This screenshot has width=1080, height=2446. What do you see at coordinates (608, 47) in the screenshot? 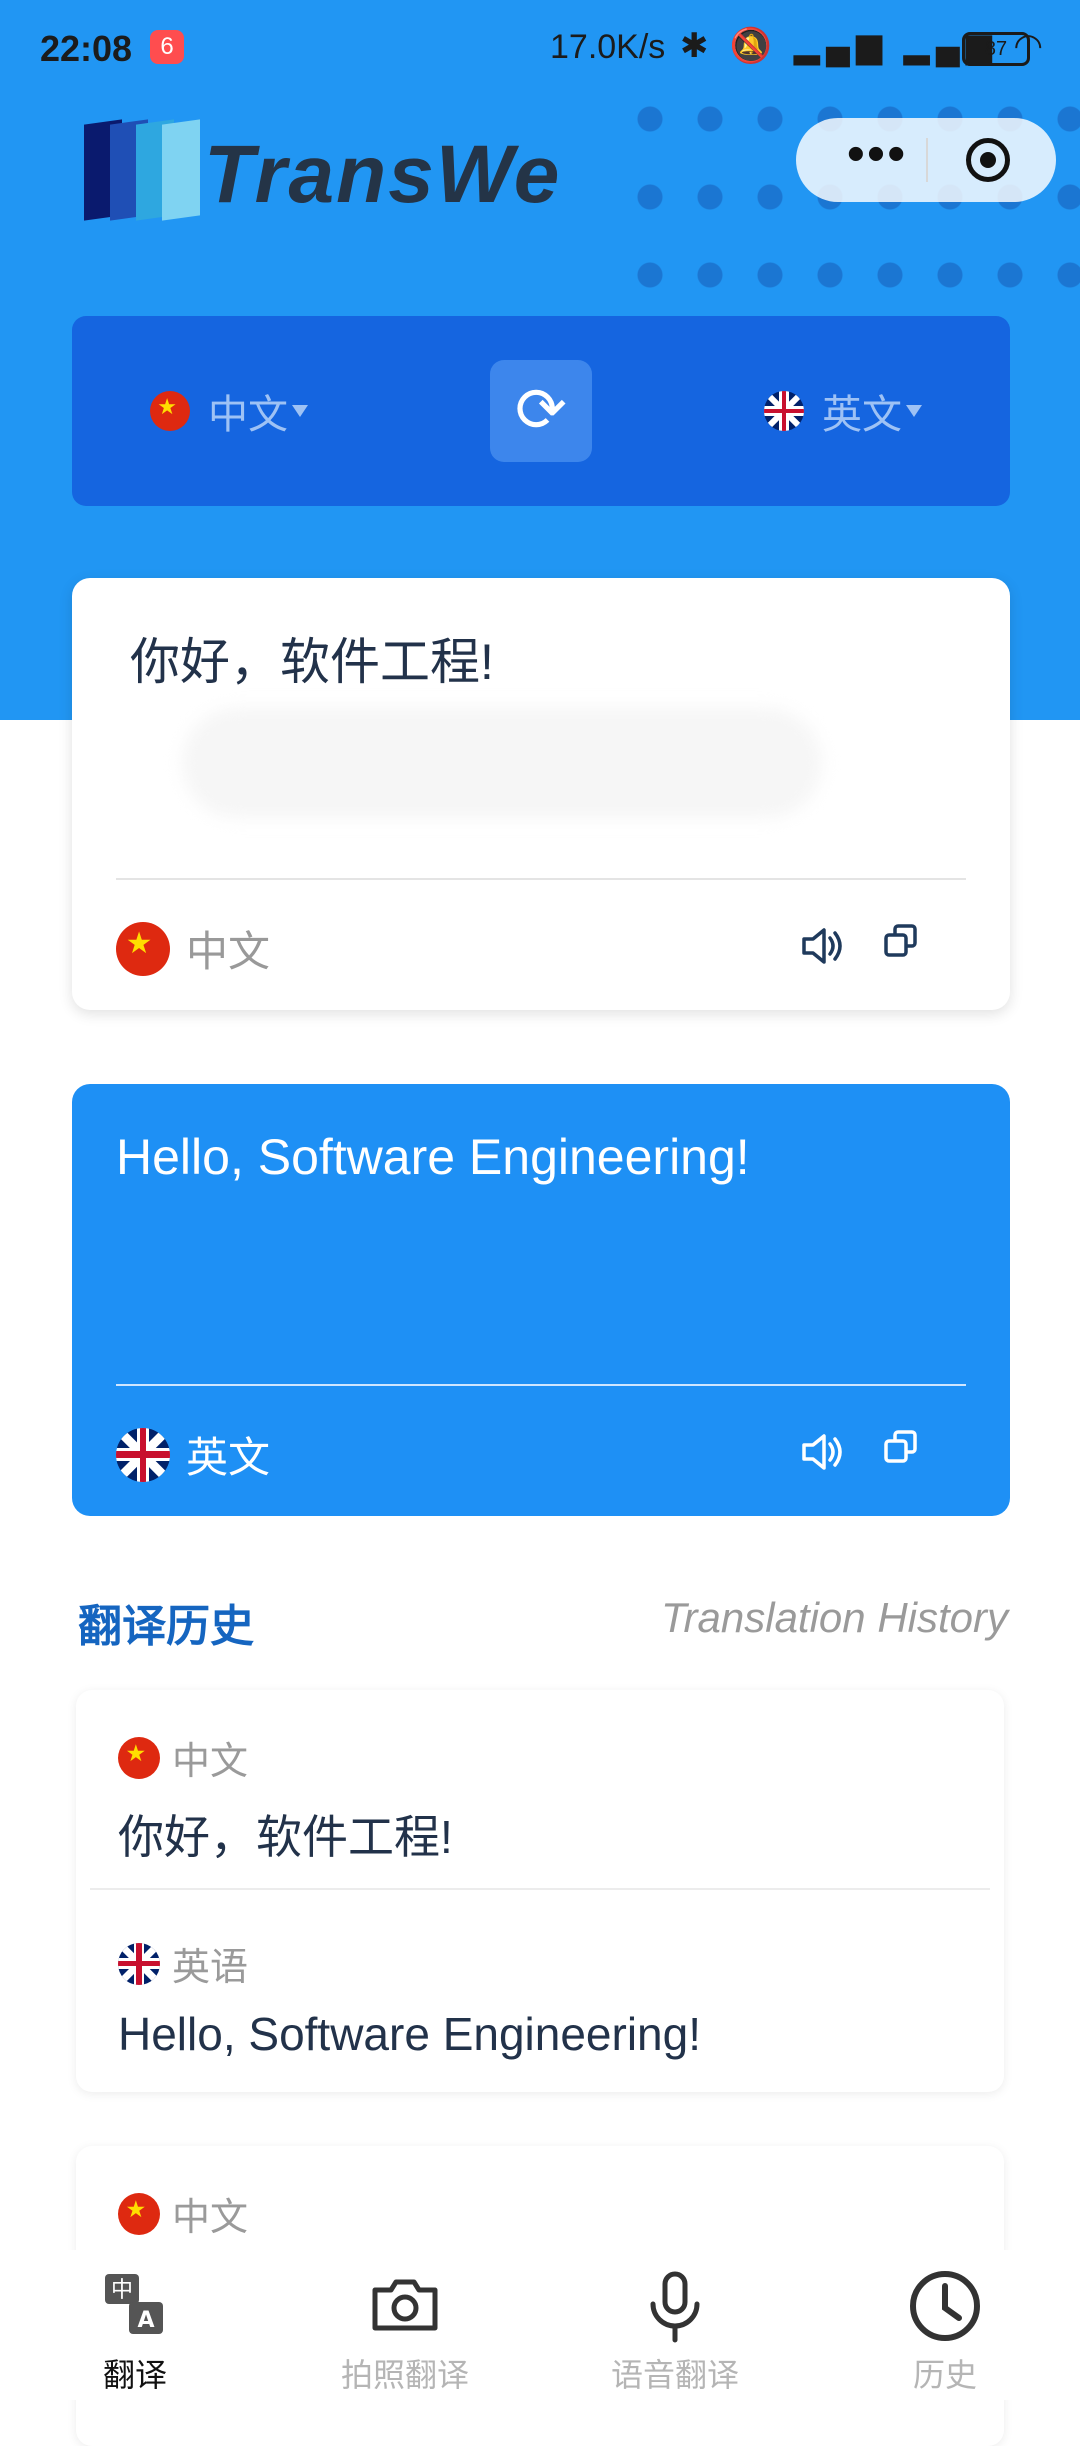
I see `network-speed: 17.0K/s` at bounding box center [608, 47].